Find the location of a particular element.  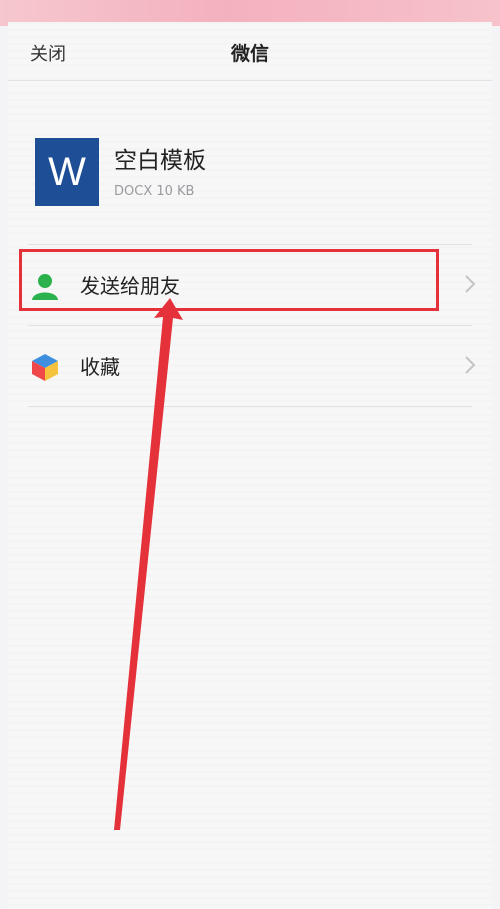

page-title: 微信 is located at coordinates (249, 54).